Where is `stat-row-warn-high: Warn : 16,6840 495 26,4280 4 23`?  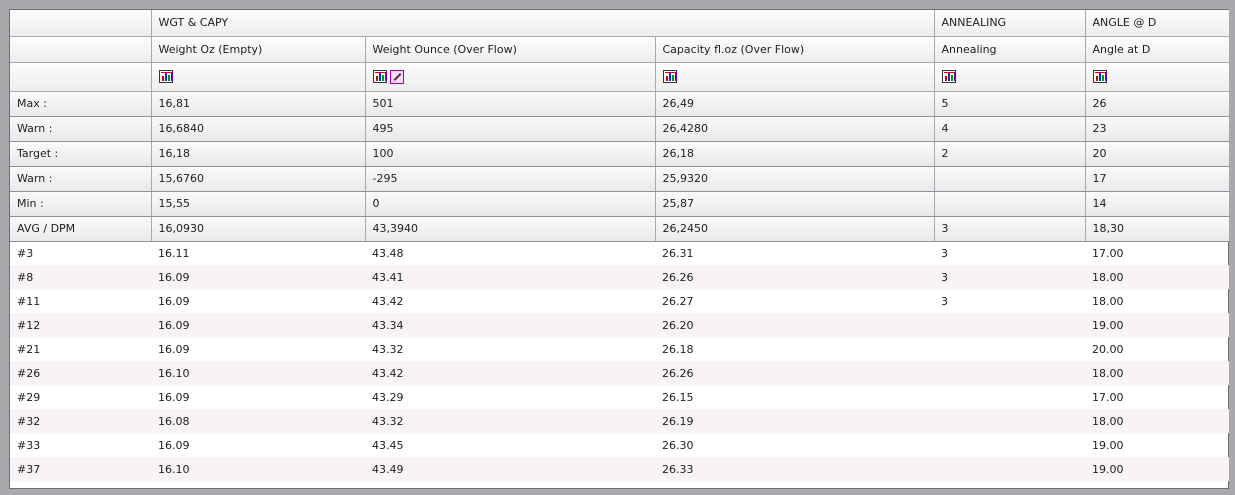
stat-row-warn-high: Warn : 16,6840 495 26,4280 4 23 is located at coordinates (620, 129).